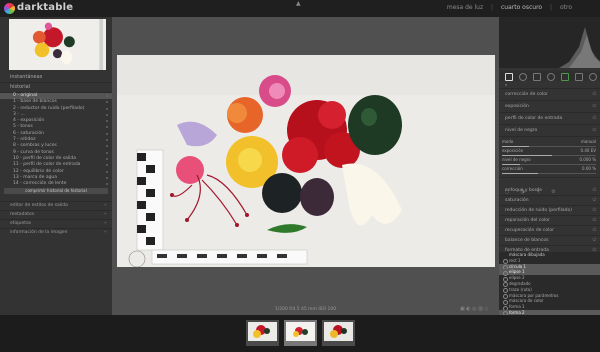 This screenshot has height=352, width=600. I want to click on module-search: ⌕, so click(549, 85).